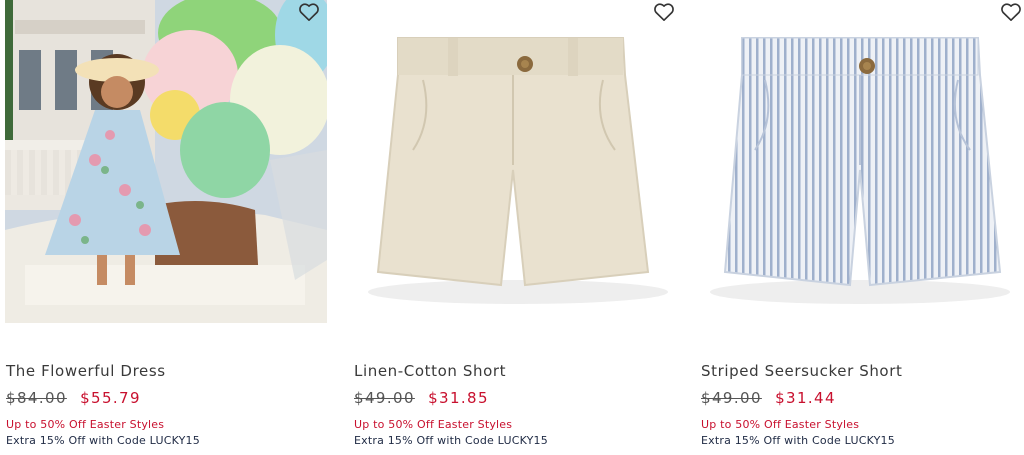 The height and width of the screenshot is (455, 1024). Describe the element at coordinates (805, 398) in the screenshot. I see `sale-price: $31.44` at that location.